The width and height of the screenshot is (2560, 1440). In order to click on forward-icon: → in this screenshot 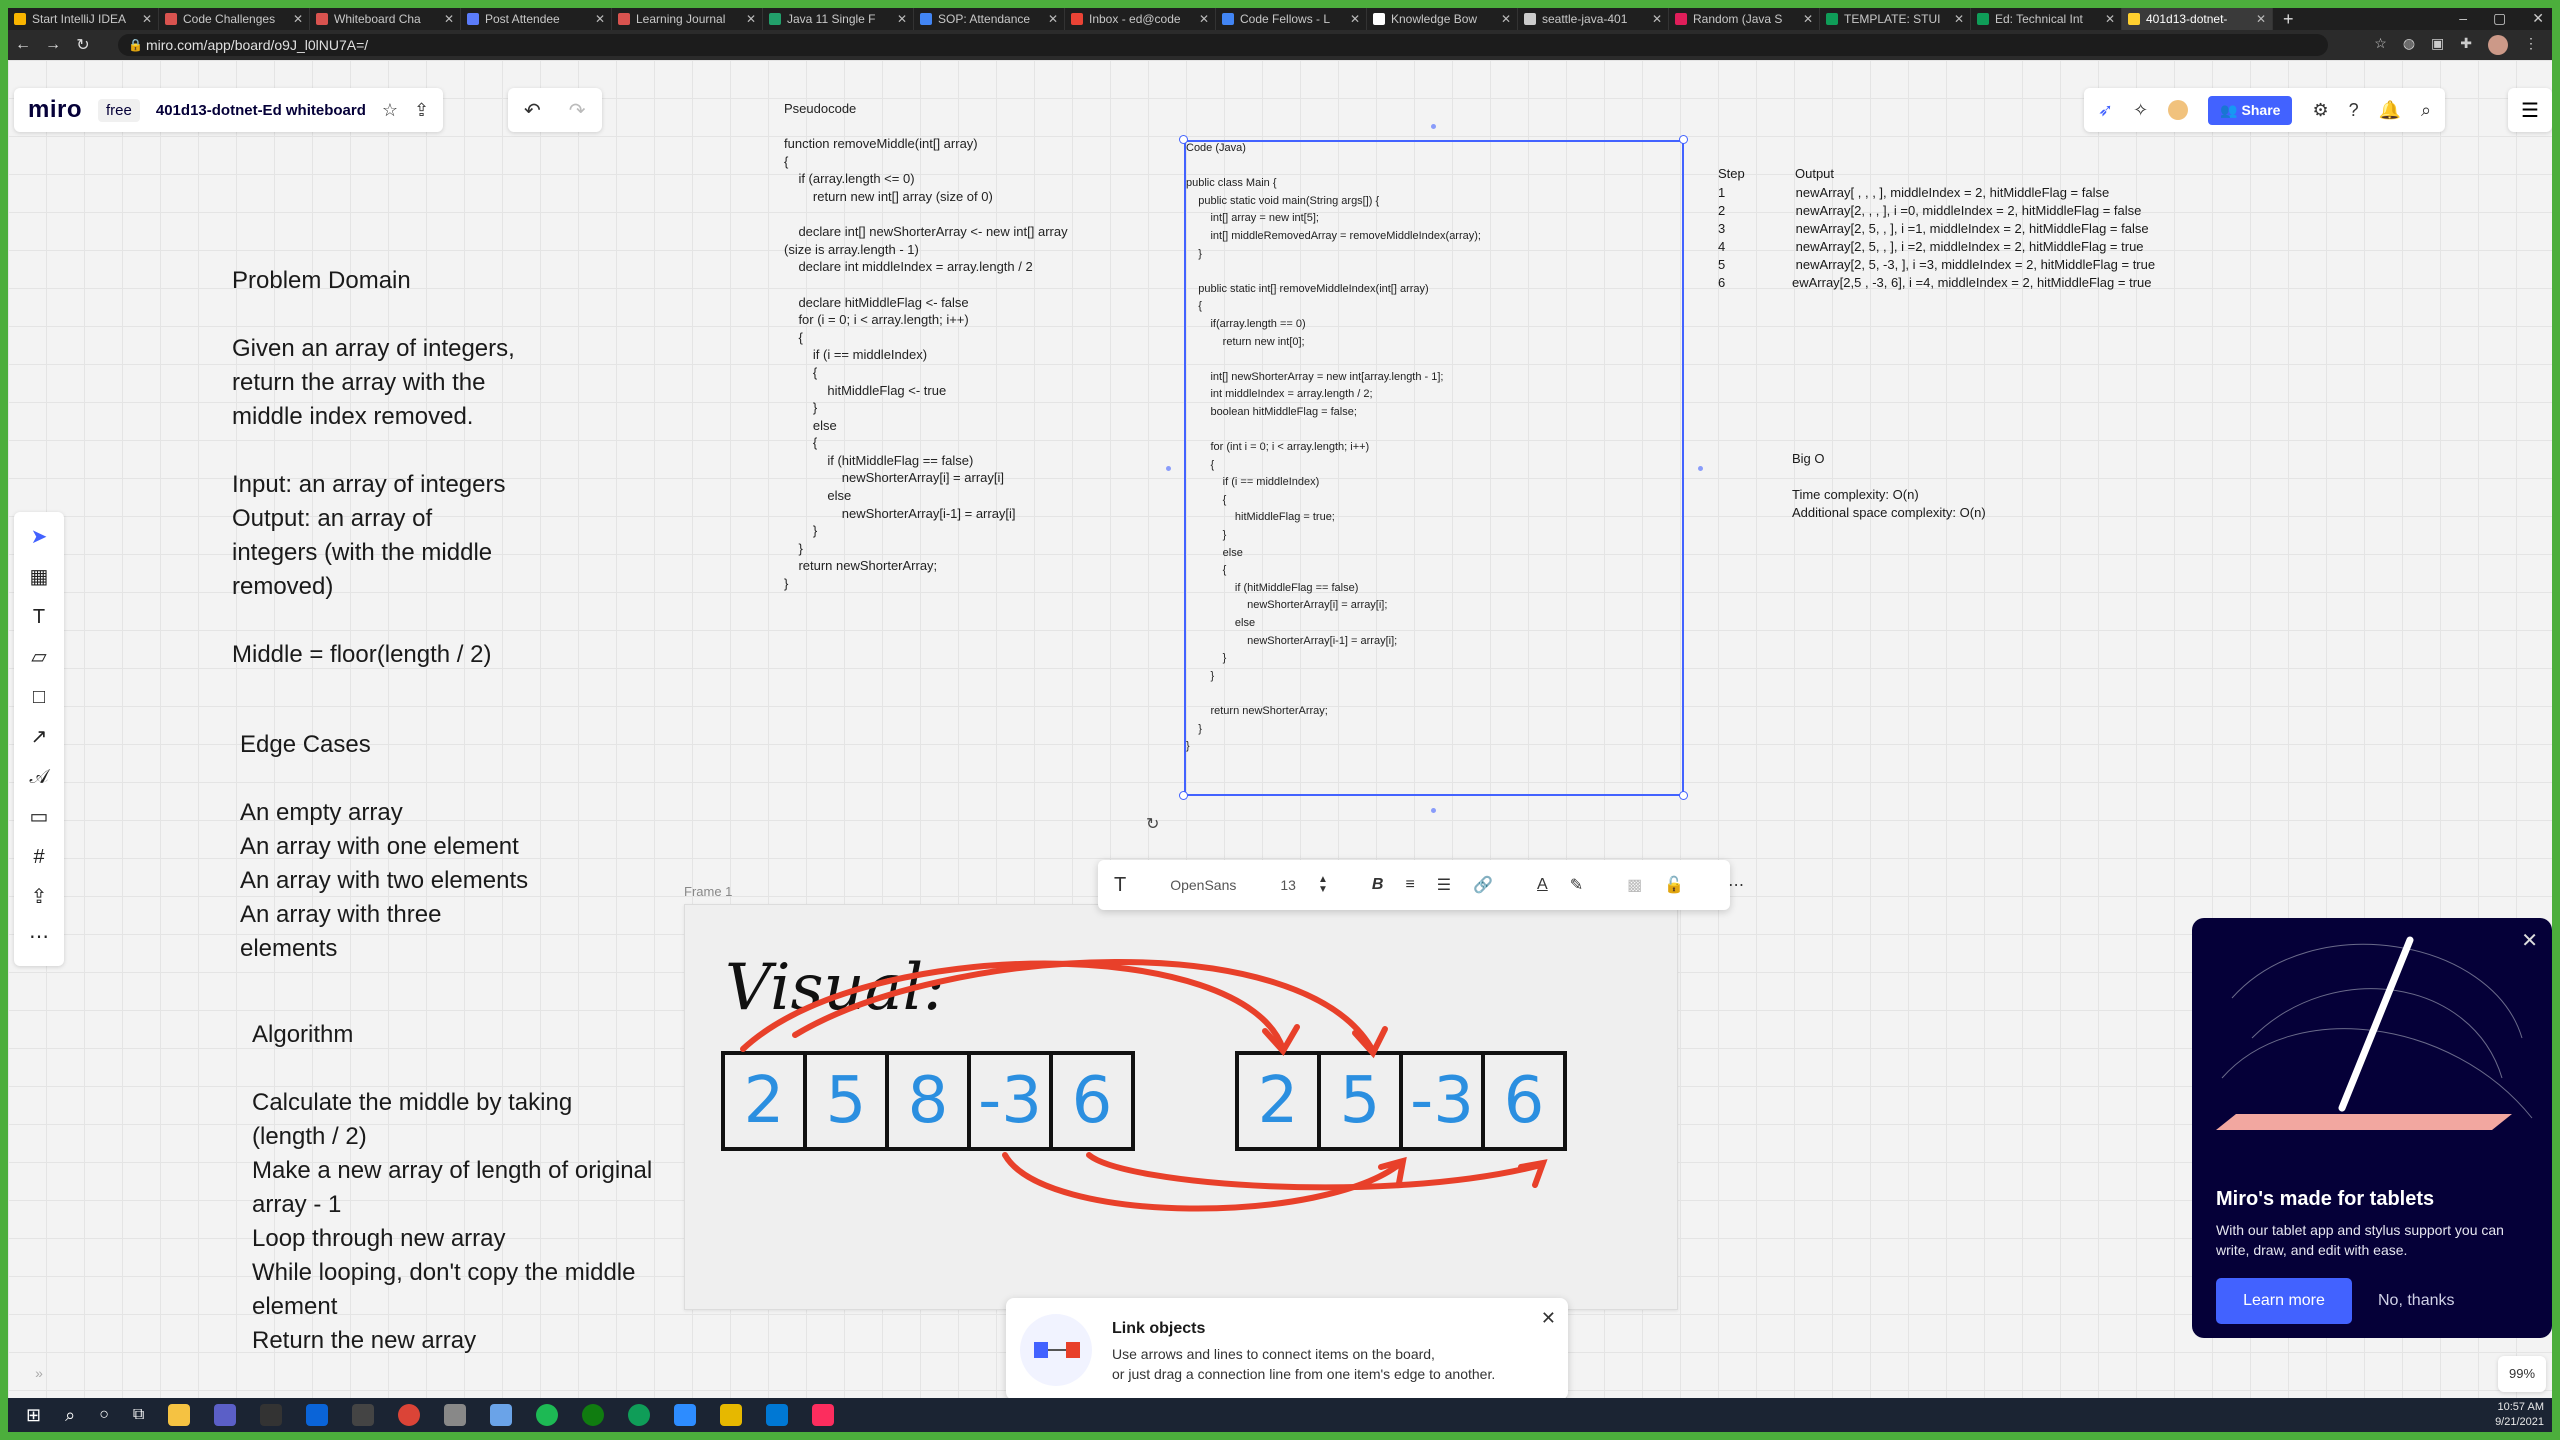, I will do `click(53, 45)`.